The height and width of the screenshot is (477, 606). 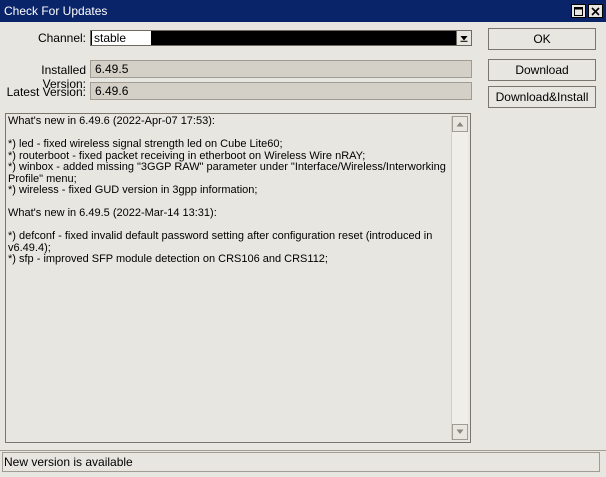 I want to click on ok-button: OK, so click(x=542, y=39).